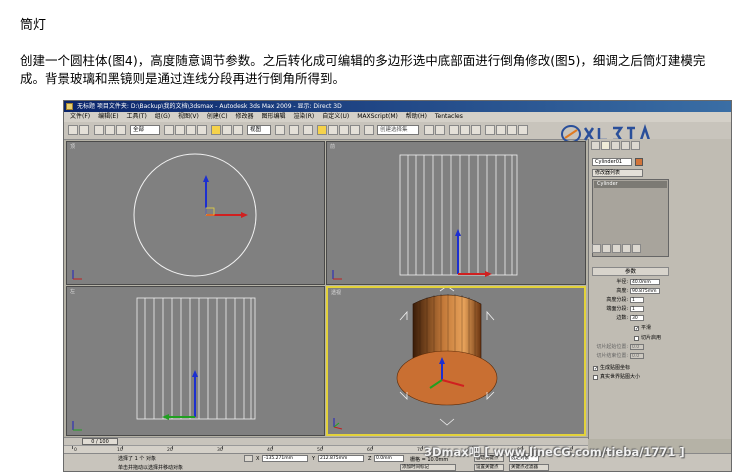 Image resolution: width=750 pixels, height=472 pixels. I want to click on select-object-icon, so click(169, 130).